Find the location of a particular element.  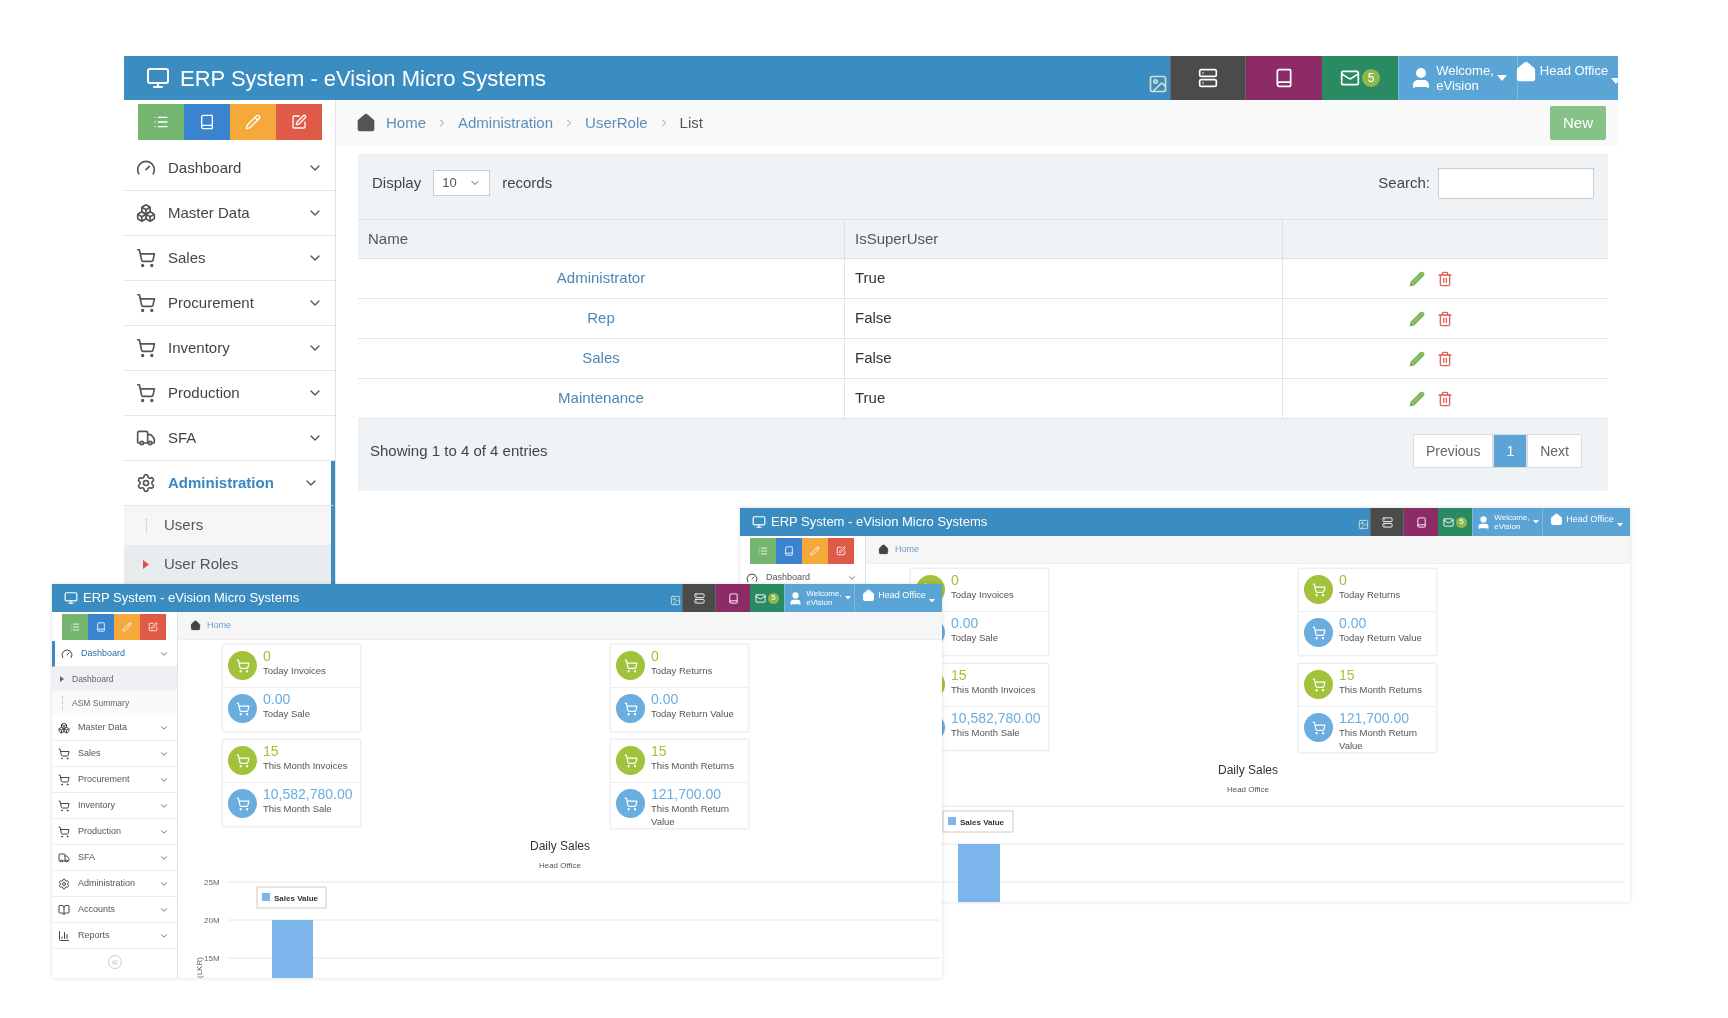

sidebar-item: Accounts is located at coordinates (114, 910).